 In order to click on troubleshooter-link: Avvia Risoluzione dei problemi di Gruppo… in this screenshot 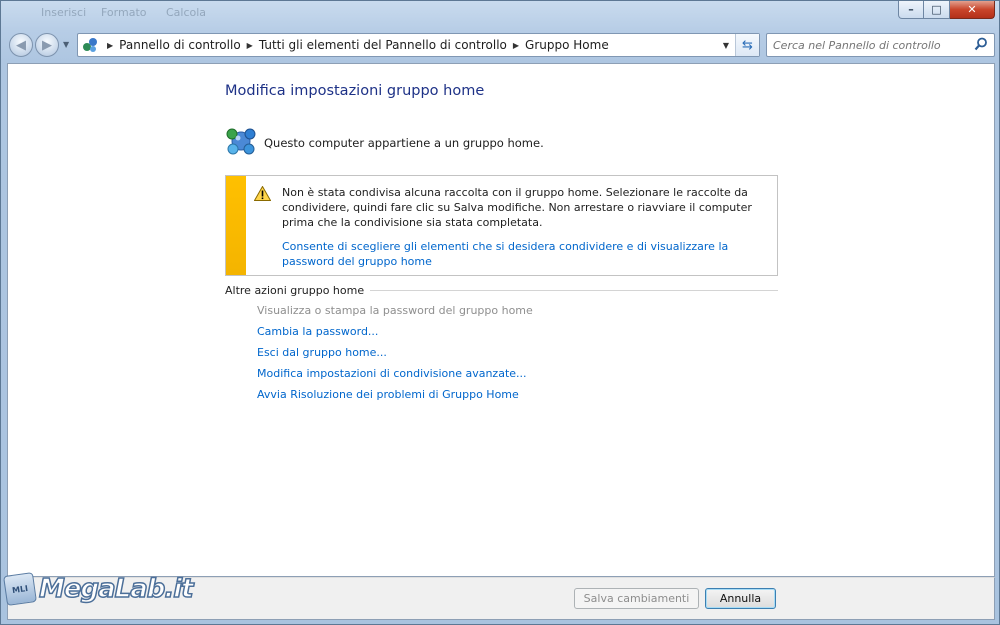, I will do `click(395, 397)`.